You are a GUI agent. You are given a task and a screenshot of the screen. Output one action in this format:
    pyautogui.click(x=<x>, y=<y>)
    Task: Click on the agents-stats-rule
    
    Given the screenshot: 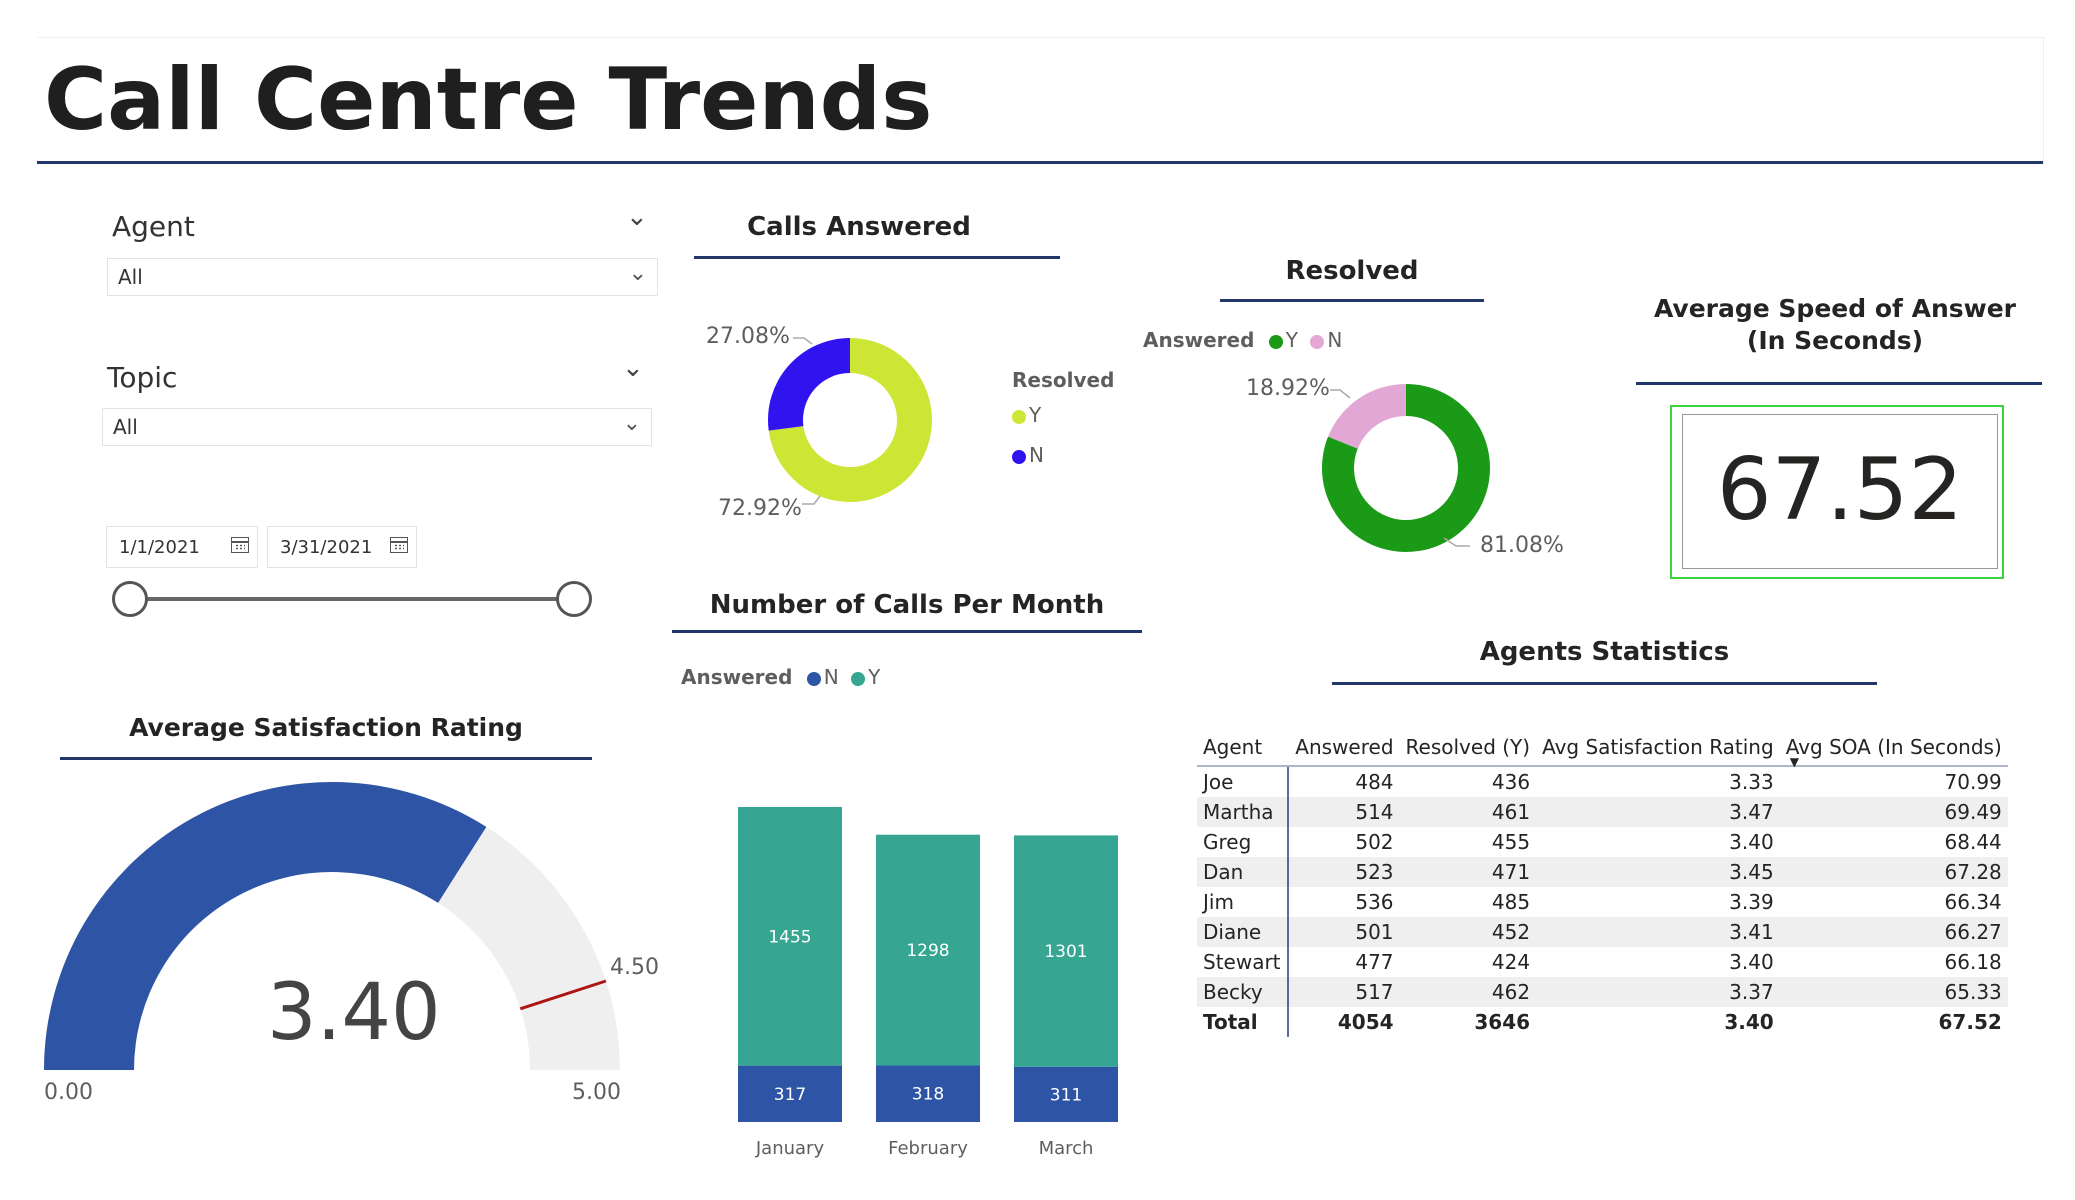 What is the action you would take?
    pyautogui.click(x=1604, y=683)
    